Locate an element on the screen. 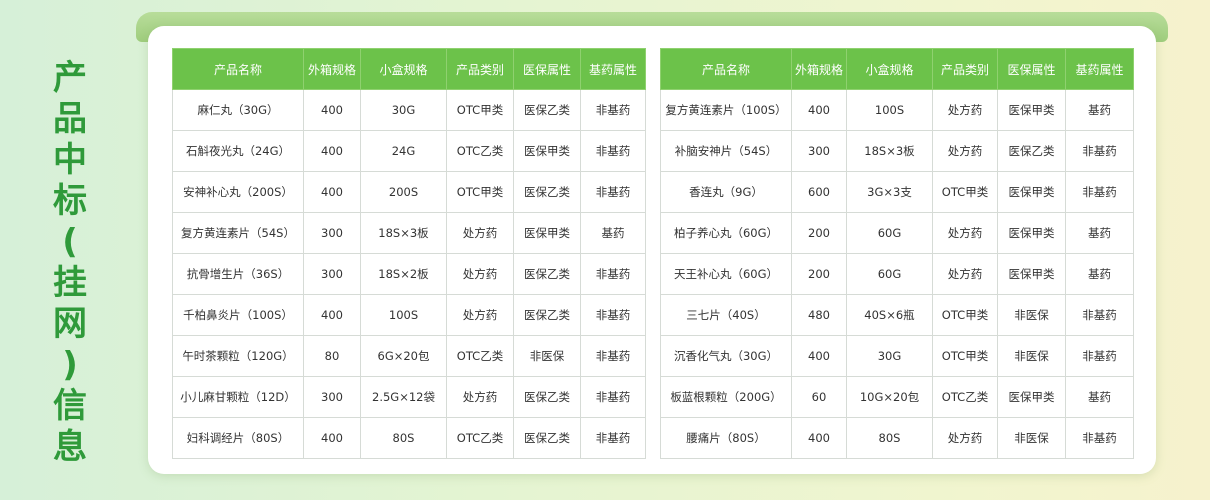  table-row: 复方黄连素片（100S） 400 100S 处方药 医保甲类 基药 is located at coordinates (897, 110).